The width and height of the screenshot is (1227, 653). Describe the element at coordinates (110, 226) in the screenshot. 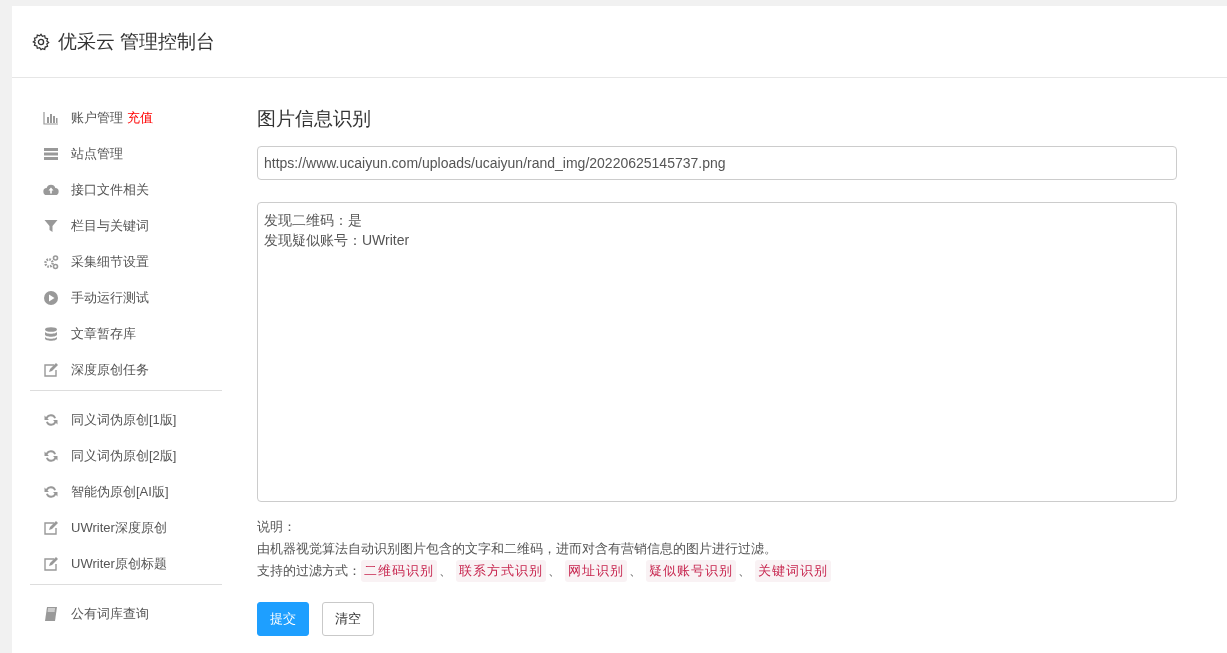

I see `sidebar-item: 栏目与关键词` at that location.